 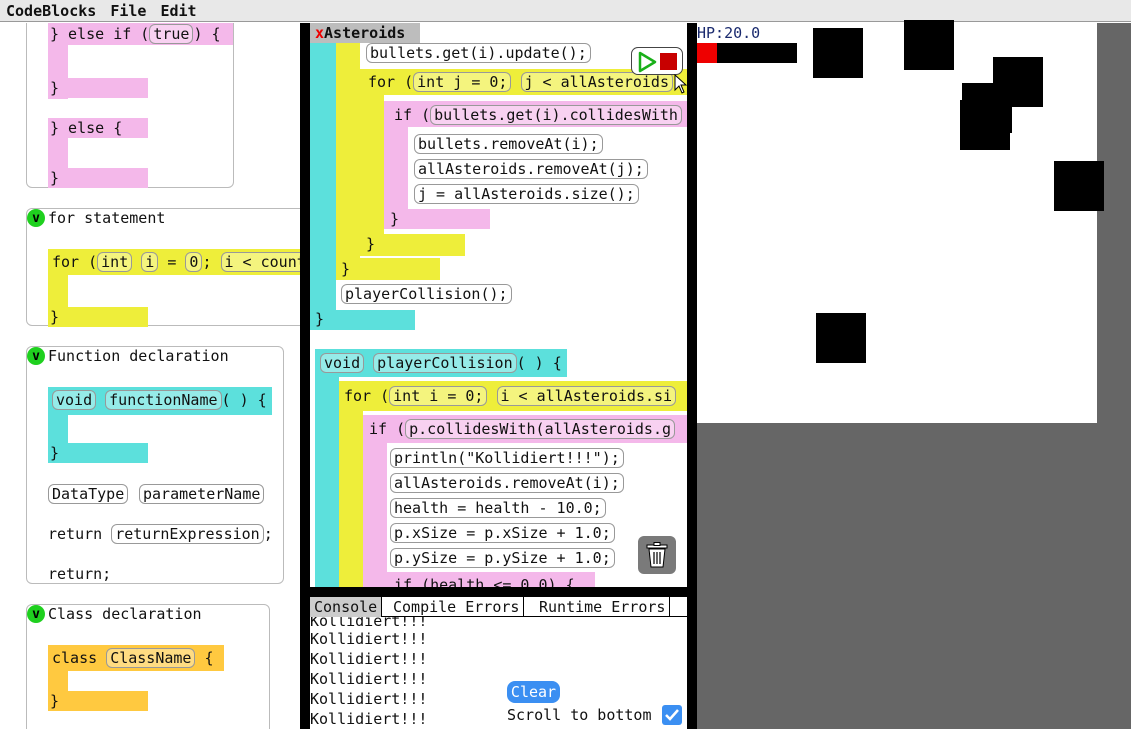 What do you see at coordinates (498, 592) in the screenshot?
I see `editor-console-divider` at bounding box center [498, 592].